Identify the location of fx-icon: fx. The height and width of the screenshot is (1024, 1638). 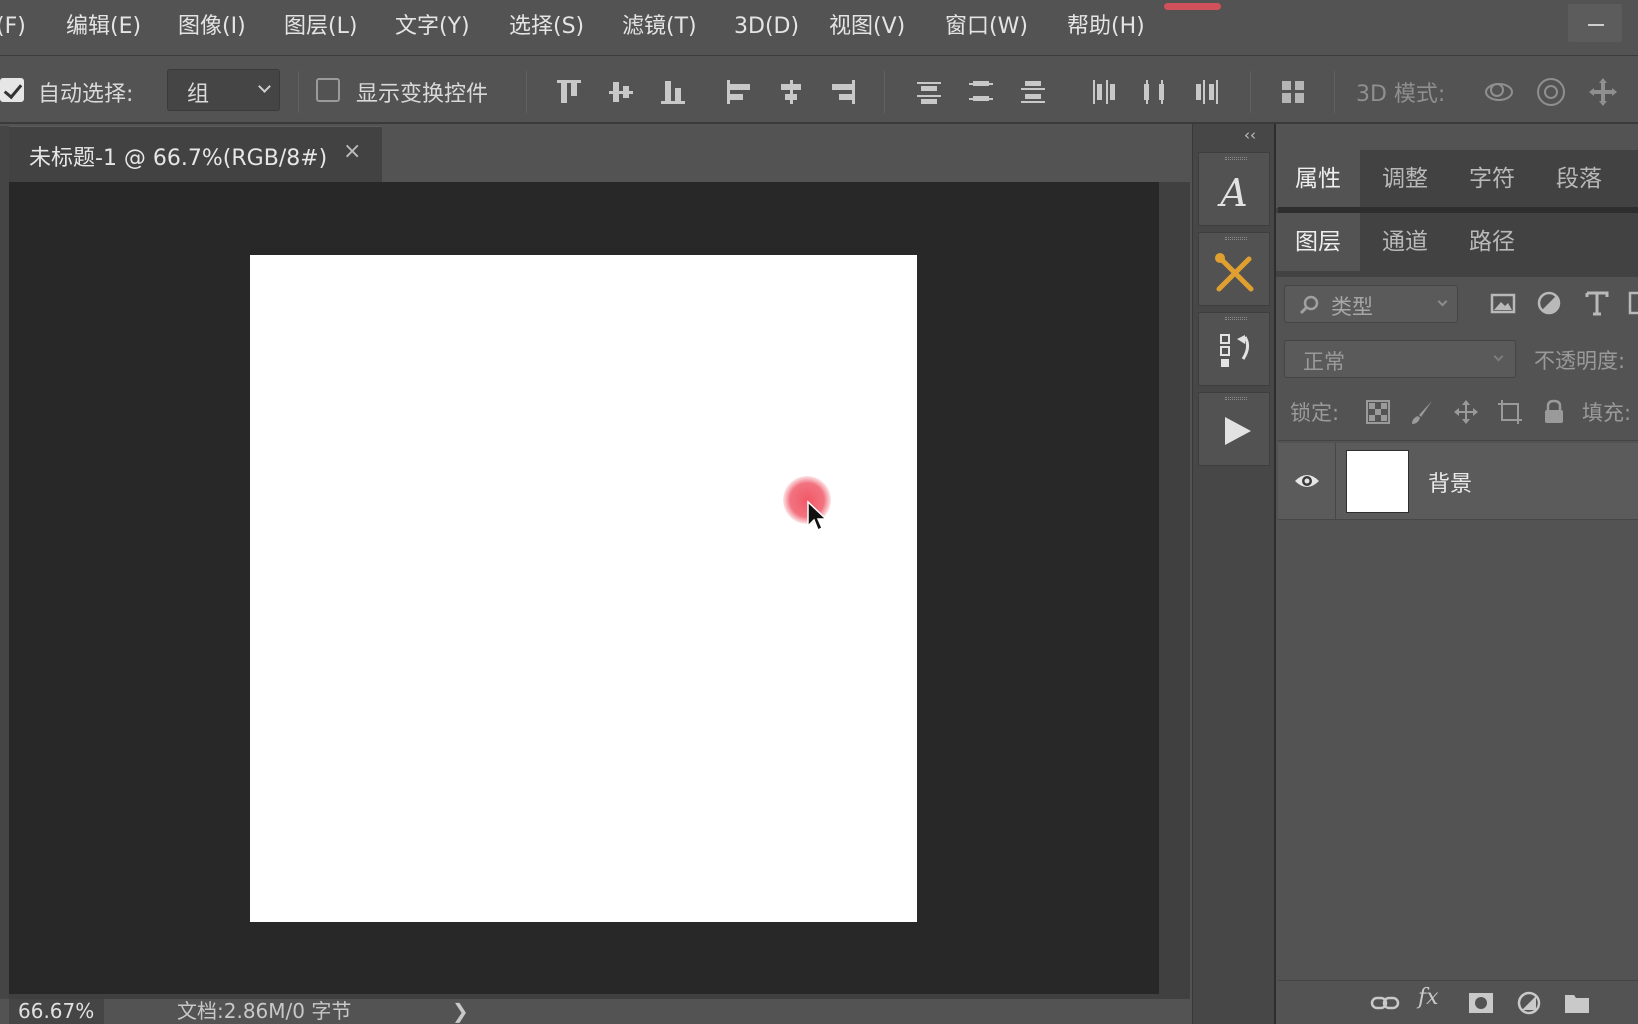
(1433, 999).